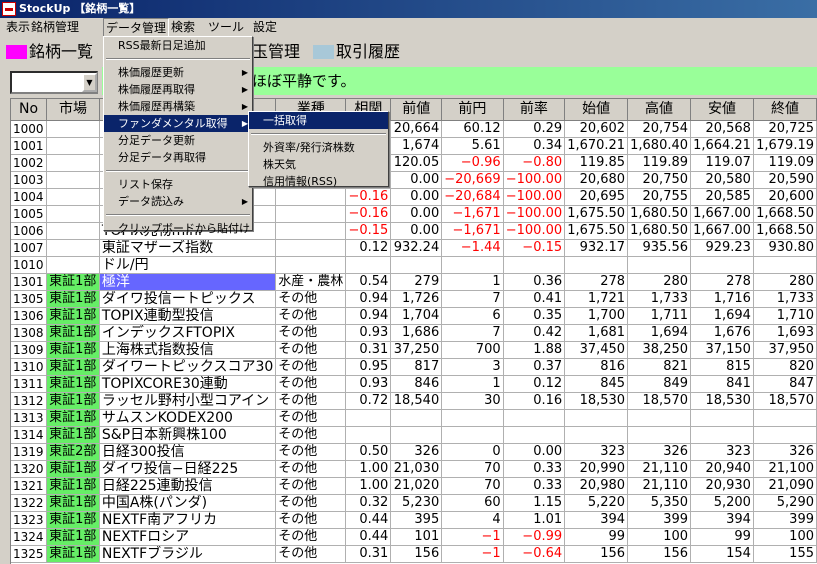 The height and width of the screenshot is (564, 817). Describe the element at coordinates (659, 333) in the screenshot. I see `cell-high: 1,694` at that location.